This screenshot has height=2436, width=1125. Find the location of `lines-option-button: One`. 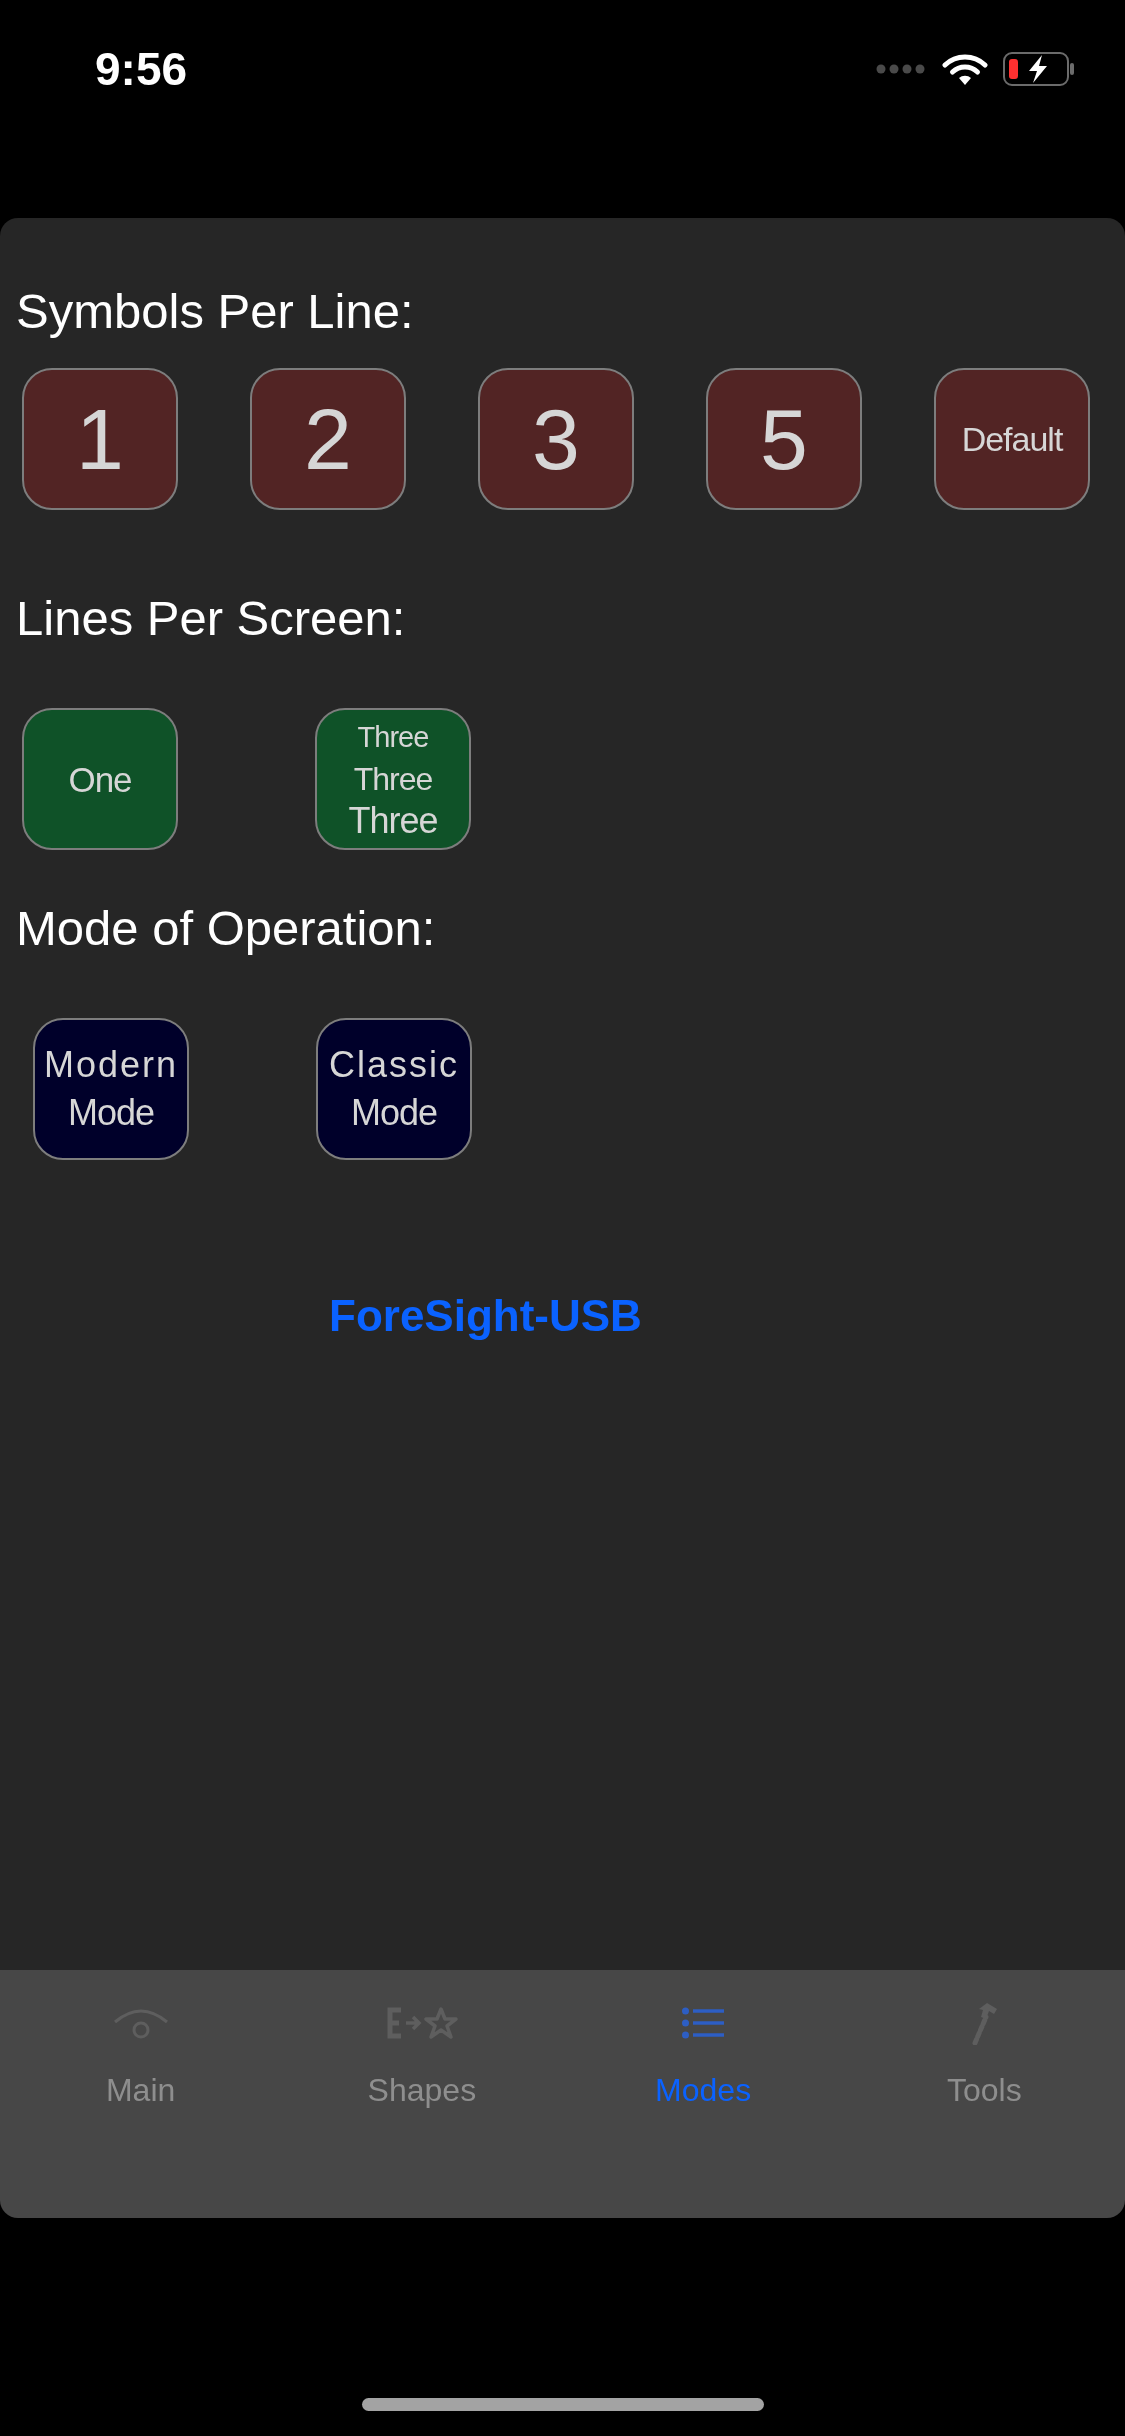

lines-option-button: One is located at coordinates (100, 779).